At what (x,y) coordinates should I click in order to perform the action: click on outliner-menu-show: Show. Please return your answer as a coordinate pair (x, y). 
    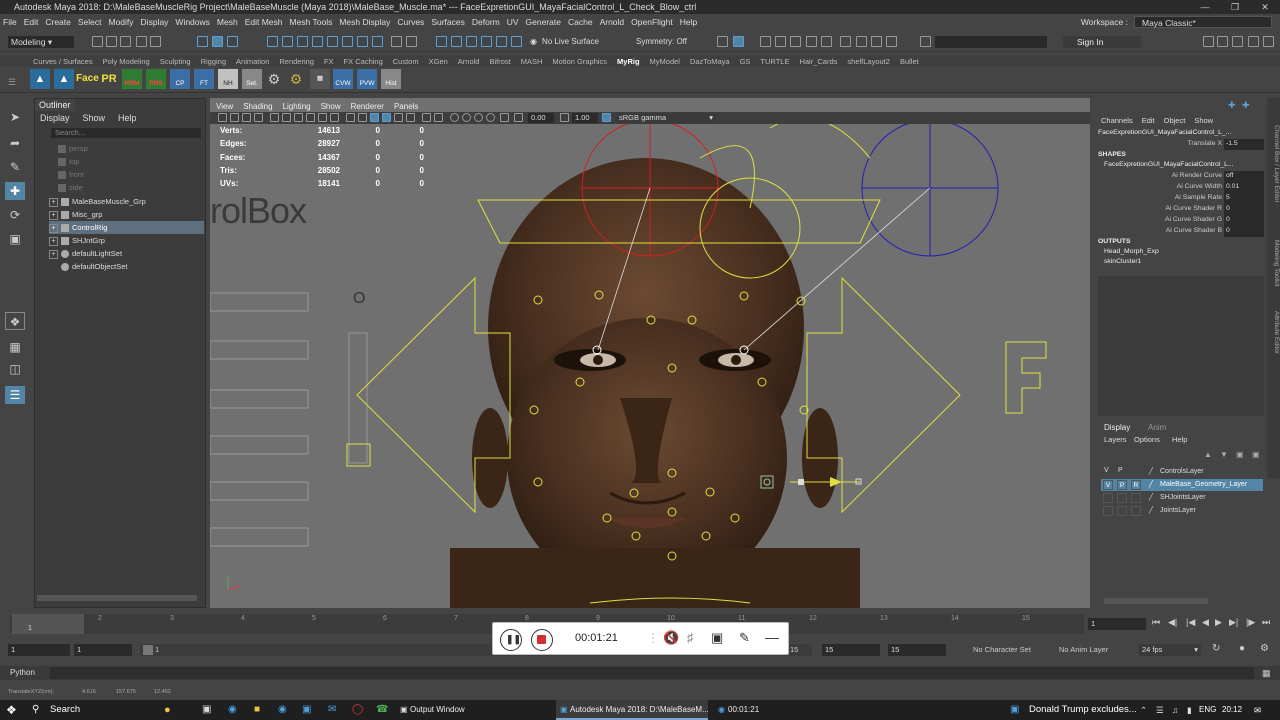
    Looking at the image, I should click on (94, 118).